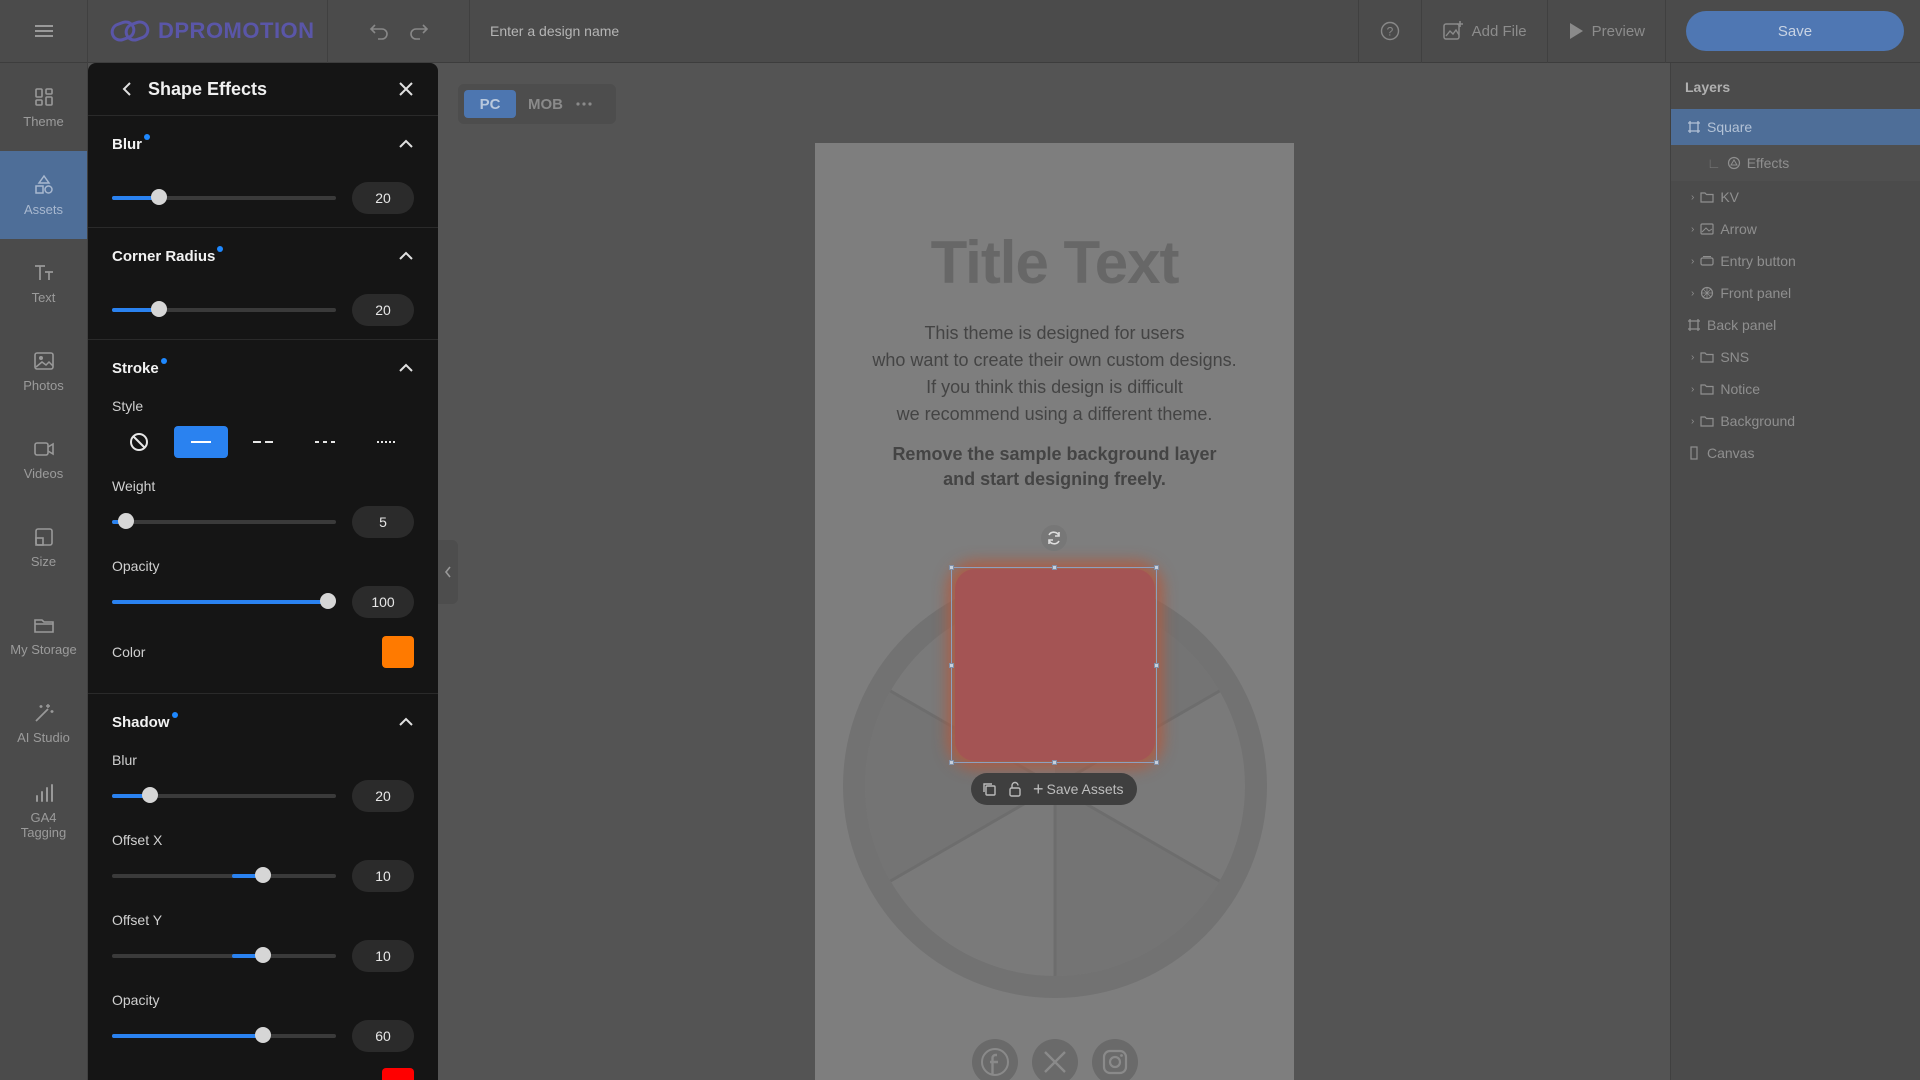 The width and height of the screenshot is (1920, 1080). I want to click on preview-button: Preview, so click(1607, 31).